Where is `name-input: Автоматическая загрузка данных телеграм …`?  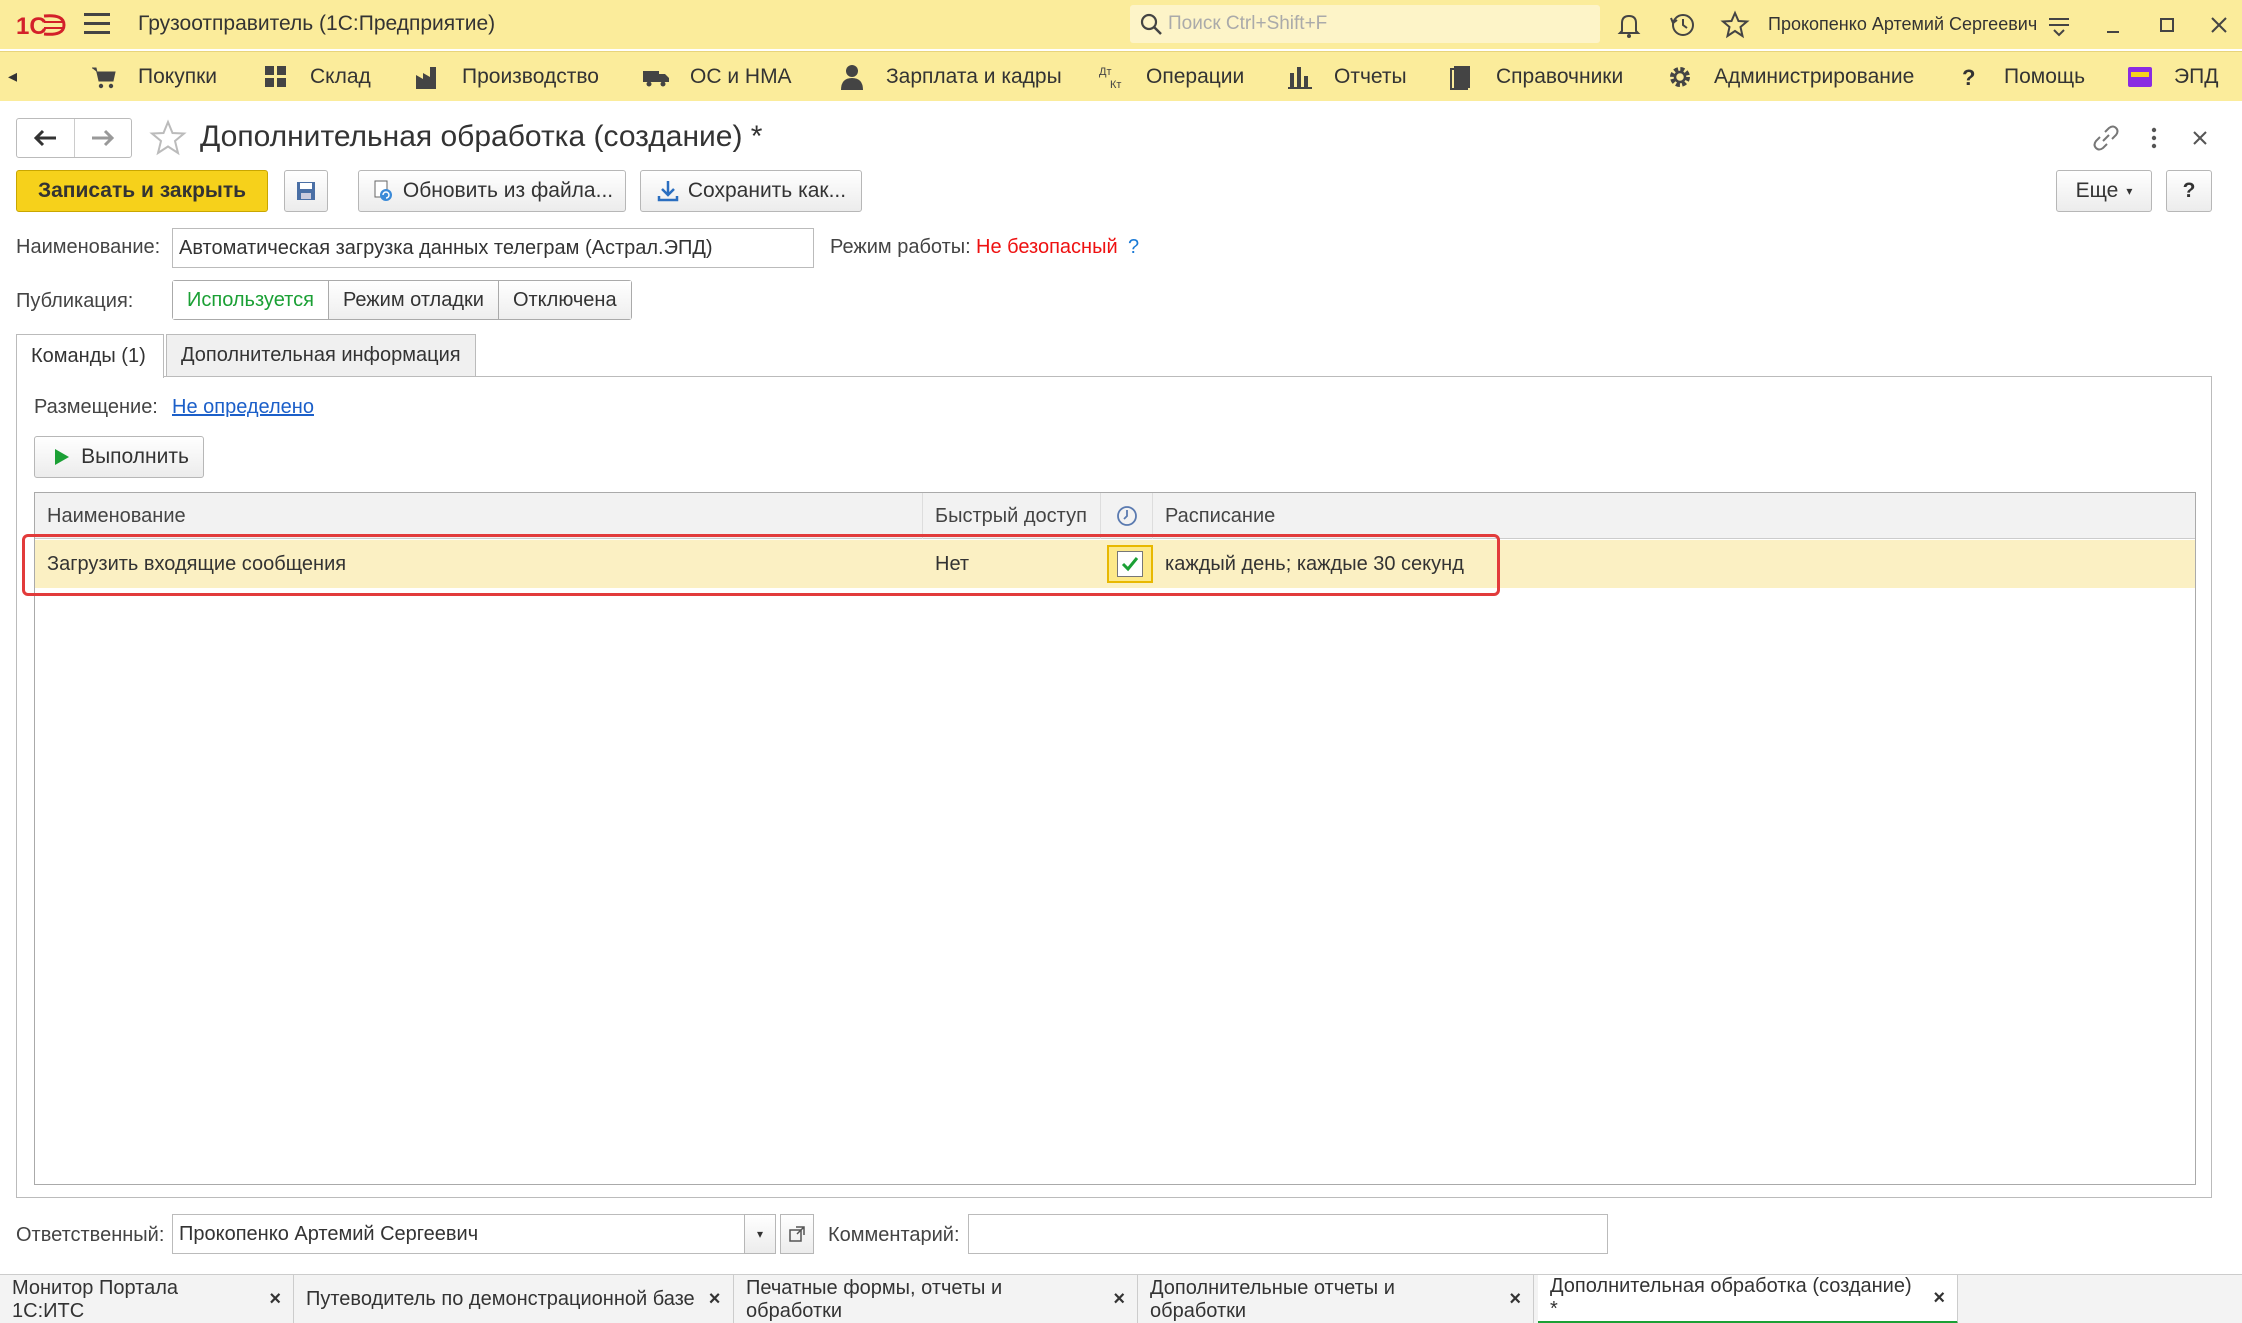 name-input: Автоматическая загрузка данных телеграм … is located at coordinates (493, 248).